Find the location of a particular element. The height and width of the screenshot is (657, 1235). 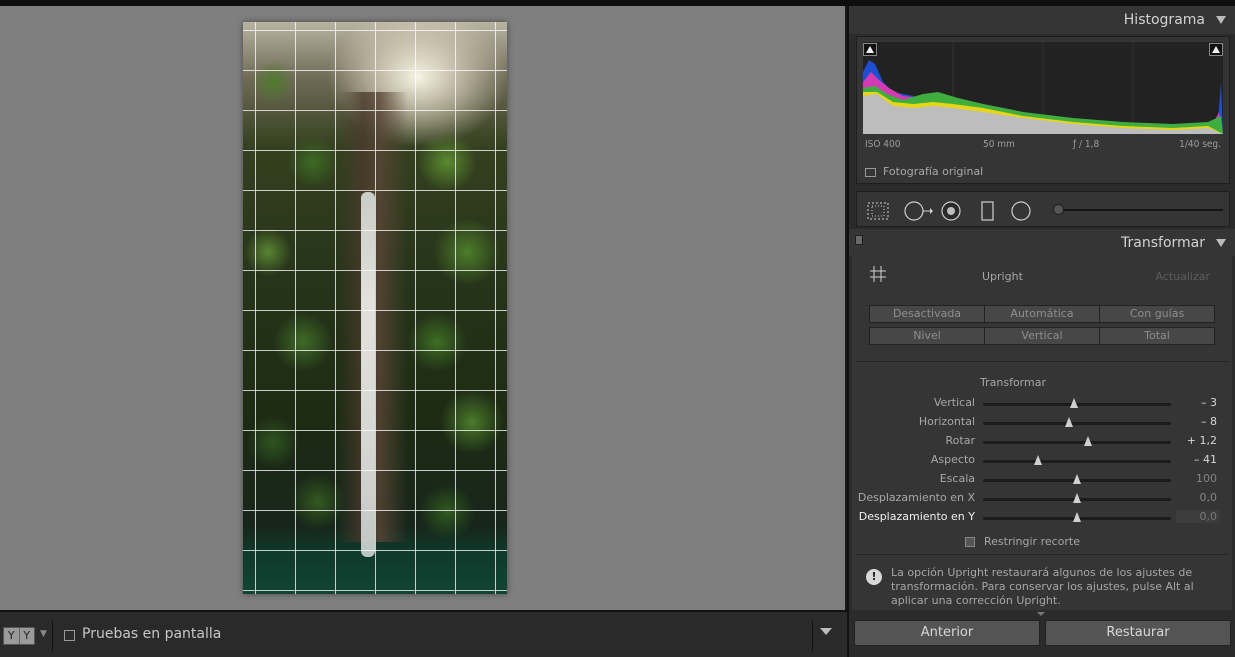

spot-removal-icon is located at coordinates (918, 211).